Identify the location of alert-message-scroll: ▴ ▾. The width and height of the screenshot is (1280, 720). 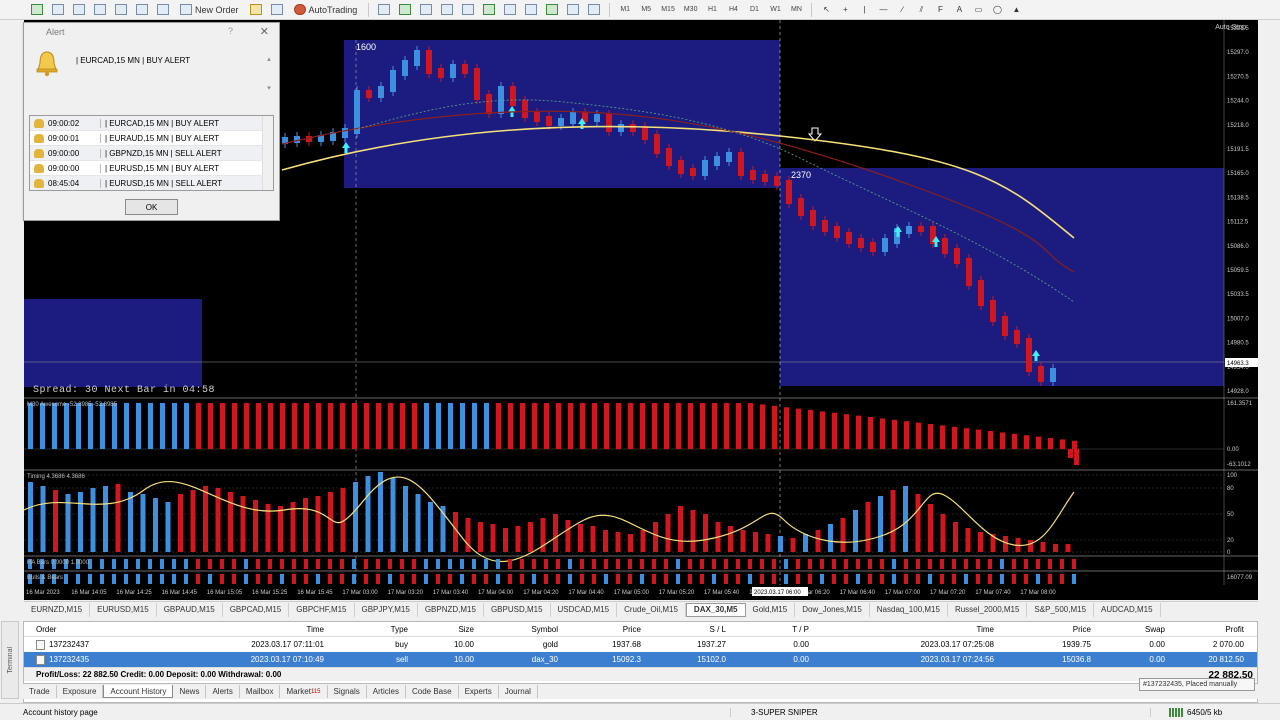
(269, 79).